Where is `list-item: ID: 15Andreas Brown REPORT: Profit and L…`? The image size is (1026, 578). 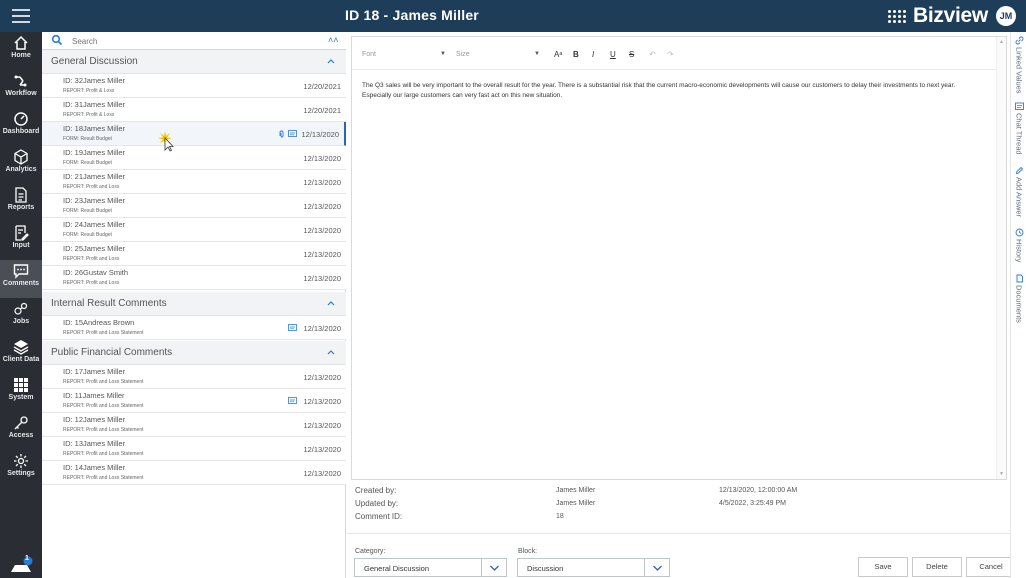
list-item: ID: 15Andreas Brown REPORT: Profit and L… is located at coordinates (194, 328).